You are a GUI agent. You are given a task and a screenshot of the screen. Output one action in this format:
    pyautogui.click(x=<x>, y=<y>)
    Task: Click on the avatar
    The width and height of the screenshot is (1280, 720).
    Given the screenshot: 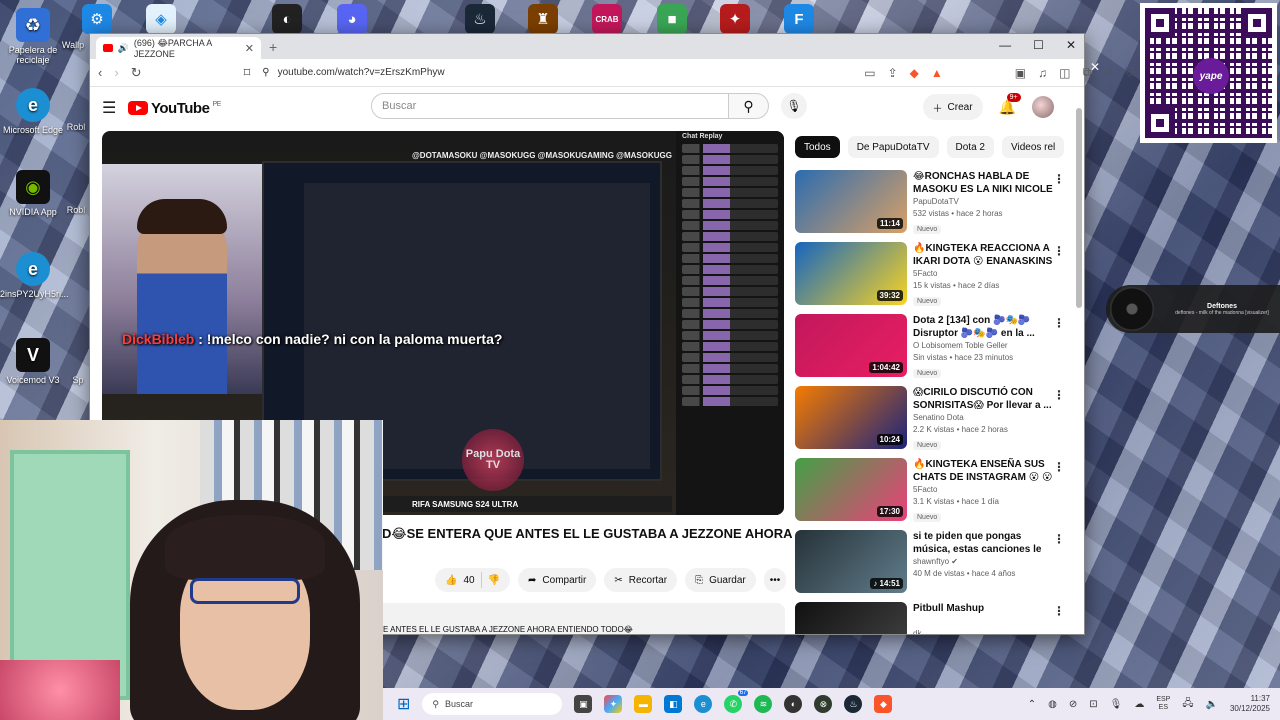 What is the action you would take?
    pyautogui.click(x=1043, y=107)
    